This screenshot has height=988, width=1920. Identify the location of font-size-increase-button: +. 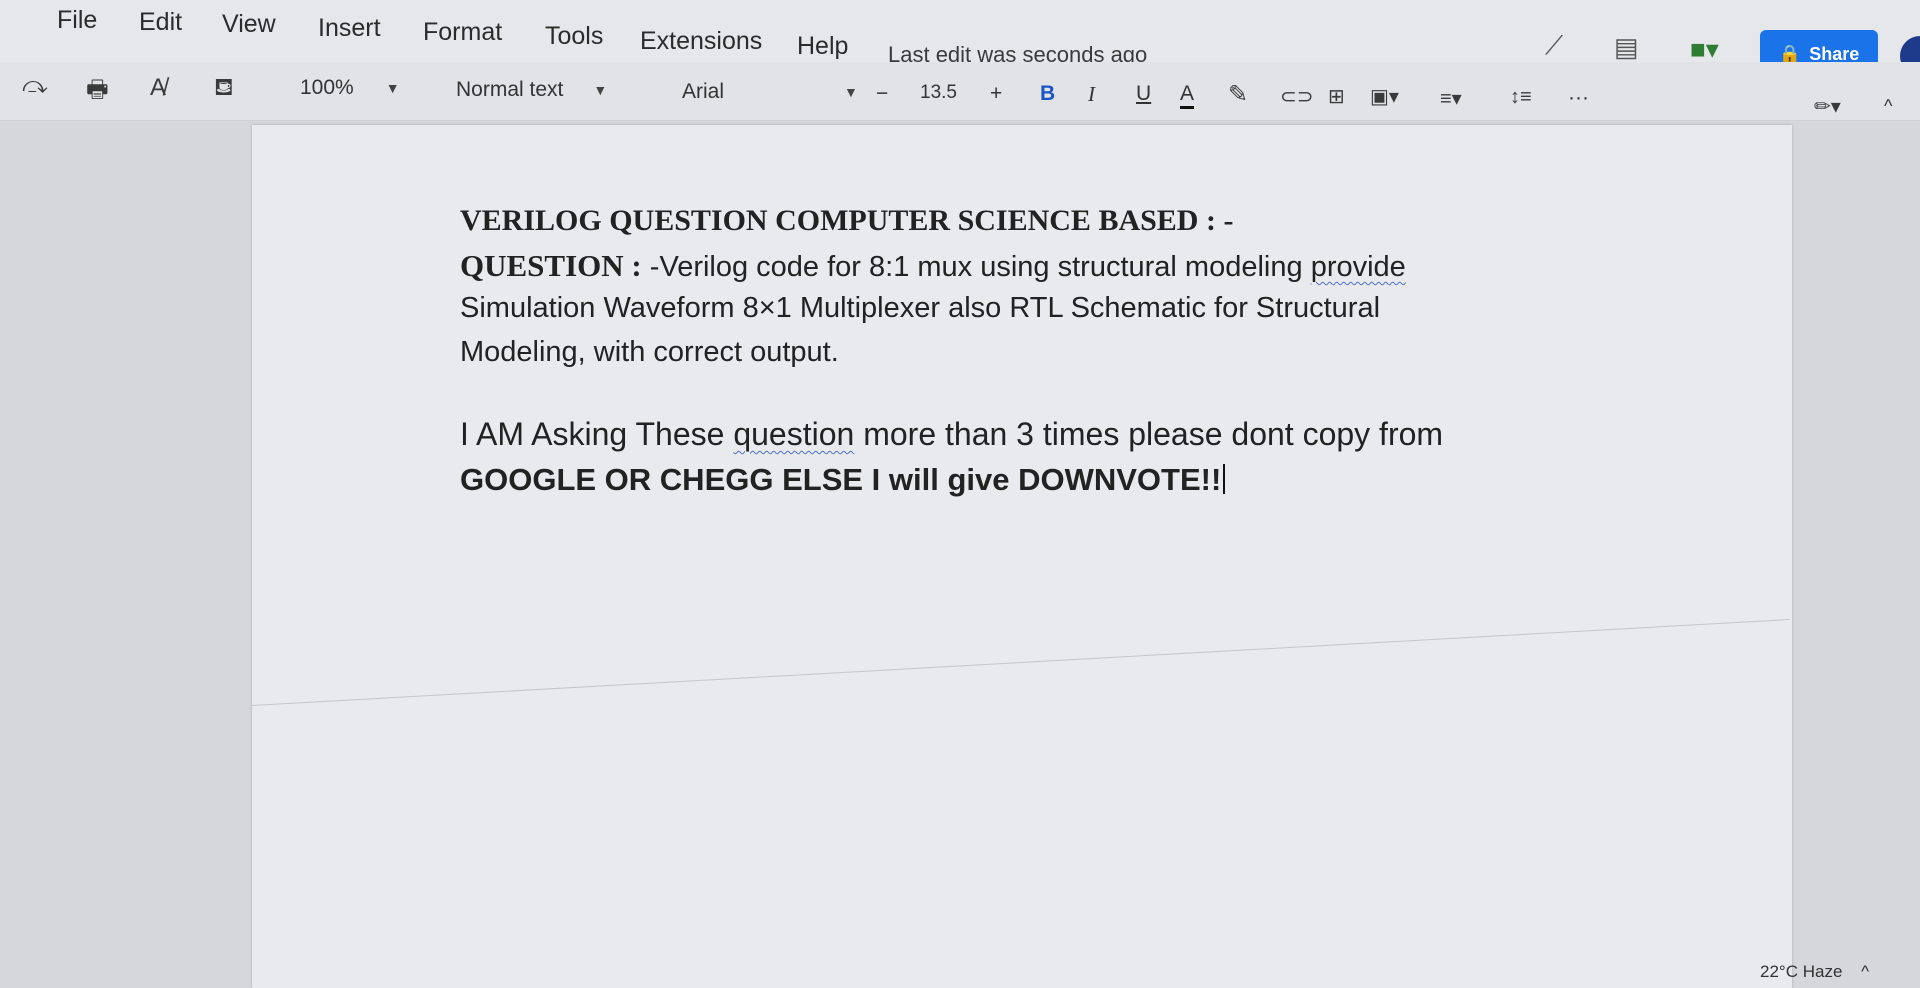
(996, 94).